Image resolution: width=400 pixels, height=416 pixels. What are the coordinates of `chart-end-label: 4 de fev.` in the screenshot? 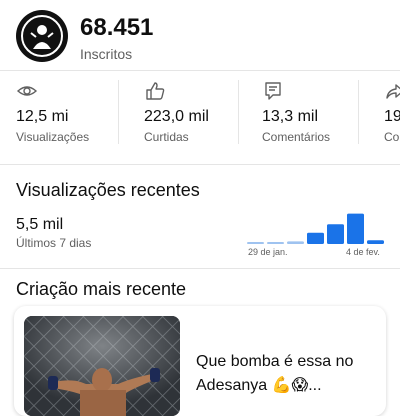 It's located at (363, 252).